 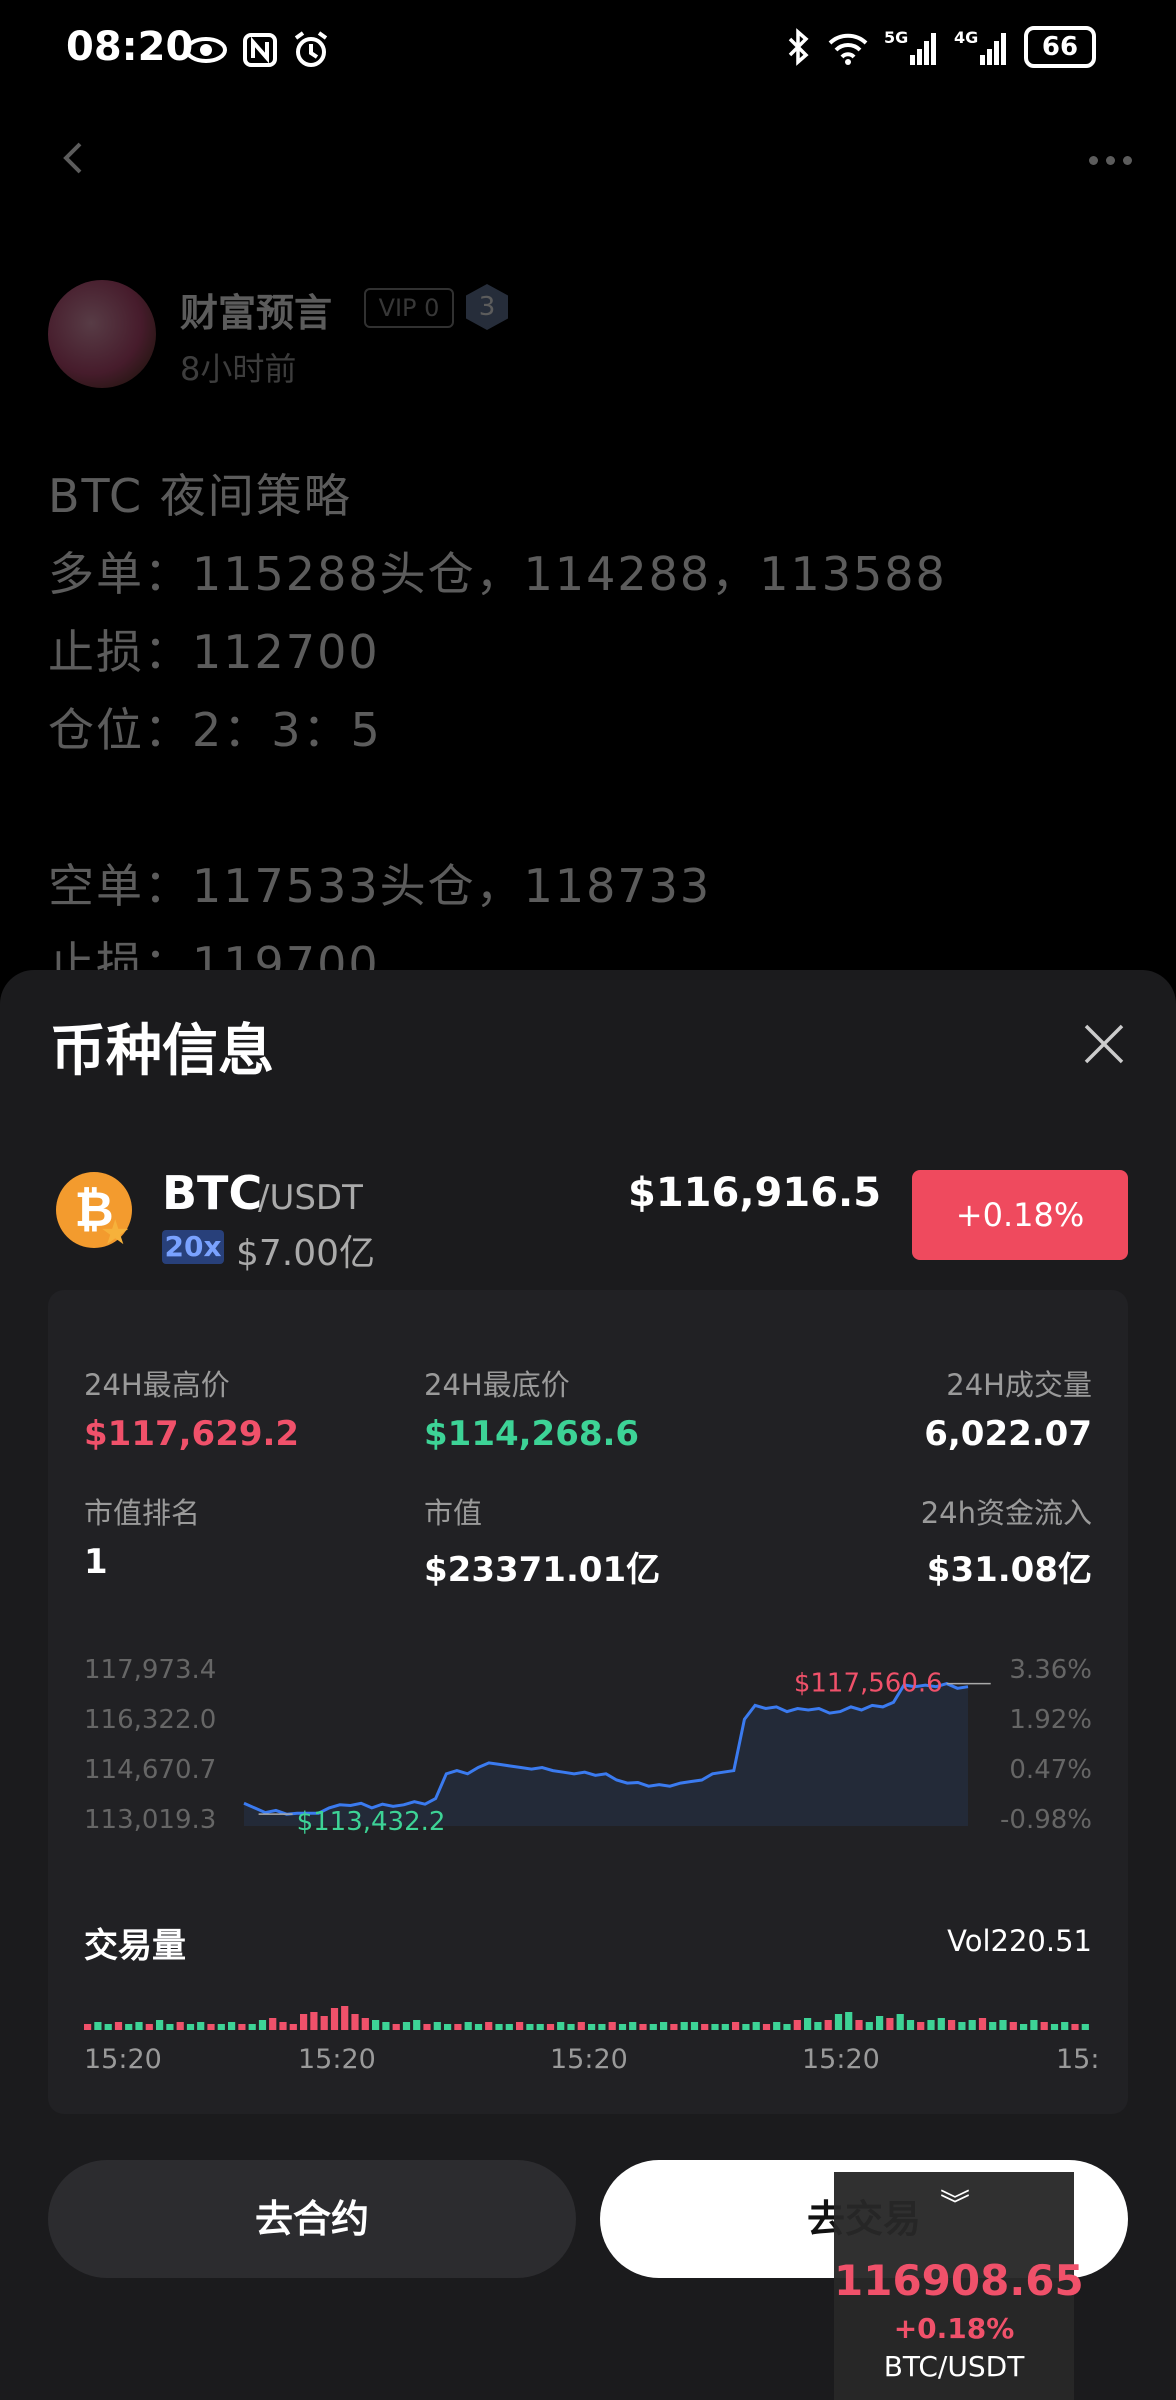 I want to click on low-value: $114,268.6, so click(x=532, y=1434).